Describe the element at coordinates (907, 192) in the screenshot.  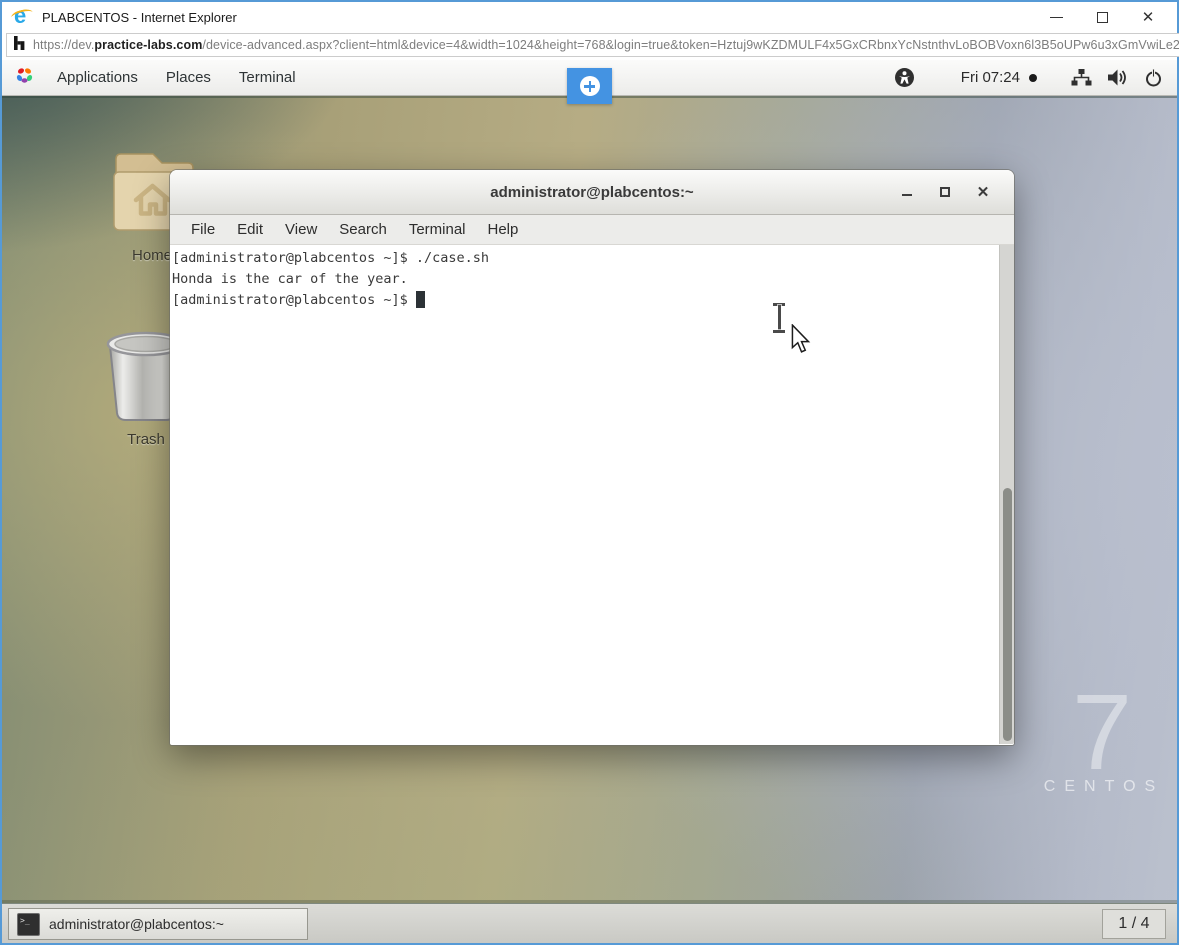
I see `terminal-minimize-button` at that location.